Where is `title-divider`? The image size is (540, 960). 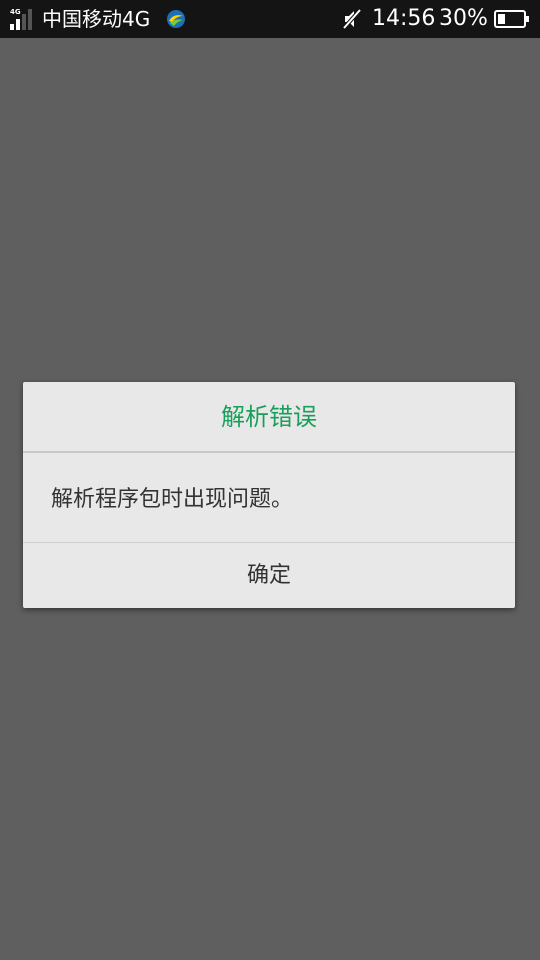
title-divider is located at coordinates (269, 452).